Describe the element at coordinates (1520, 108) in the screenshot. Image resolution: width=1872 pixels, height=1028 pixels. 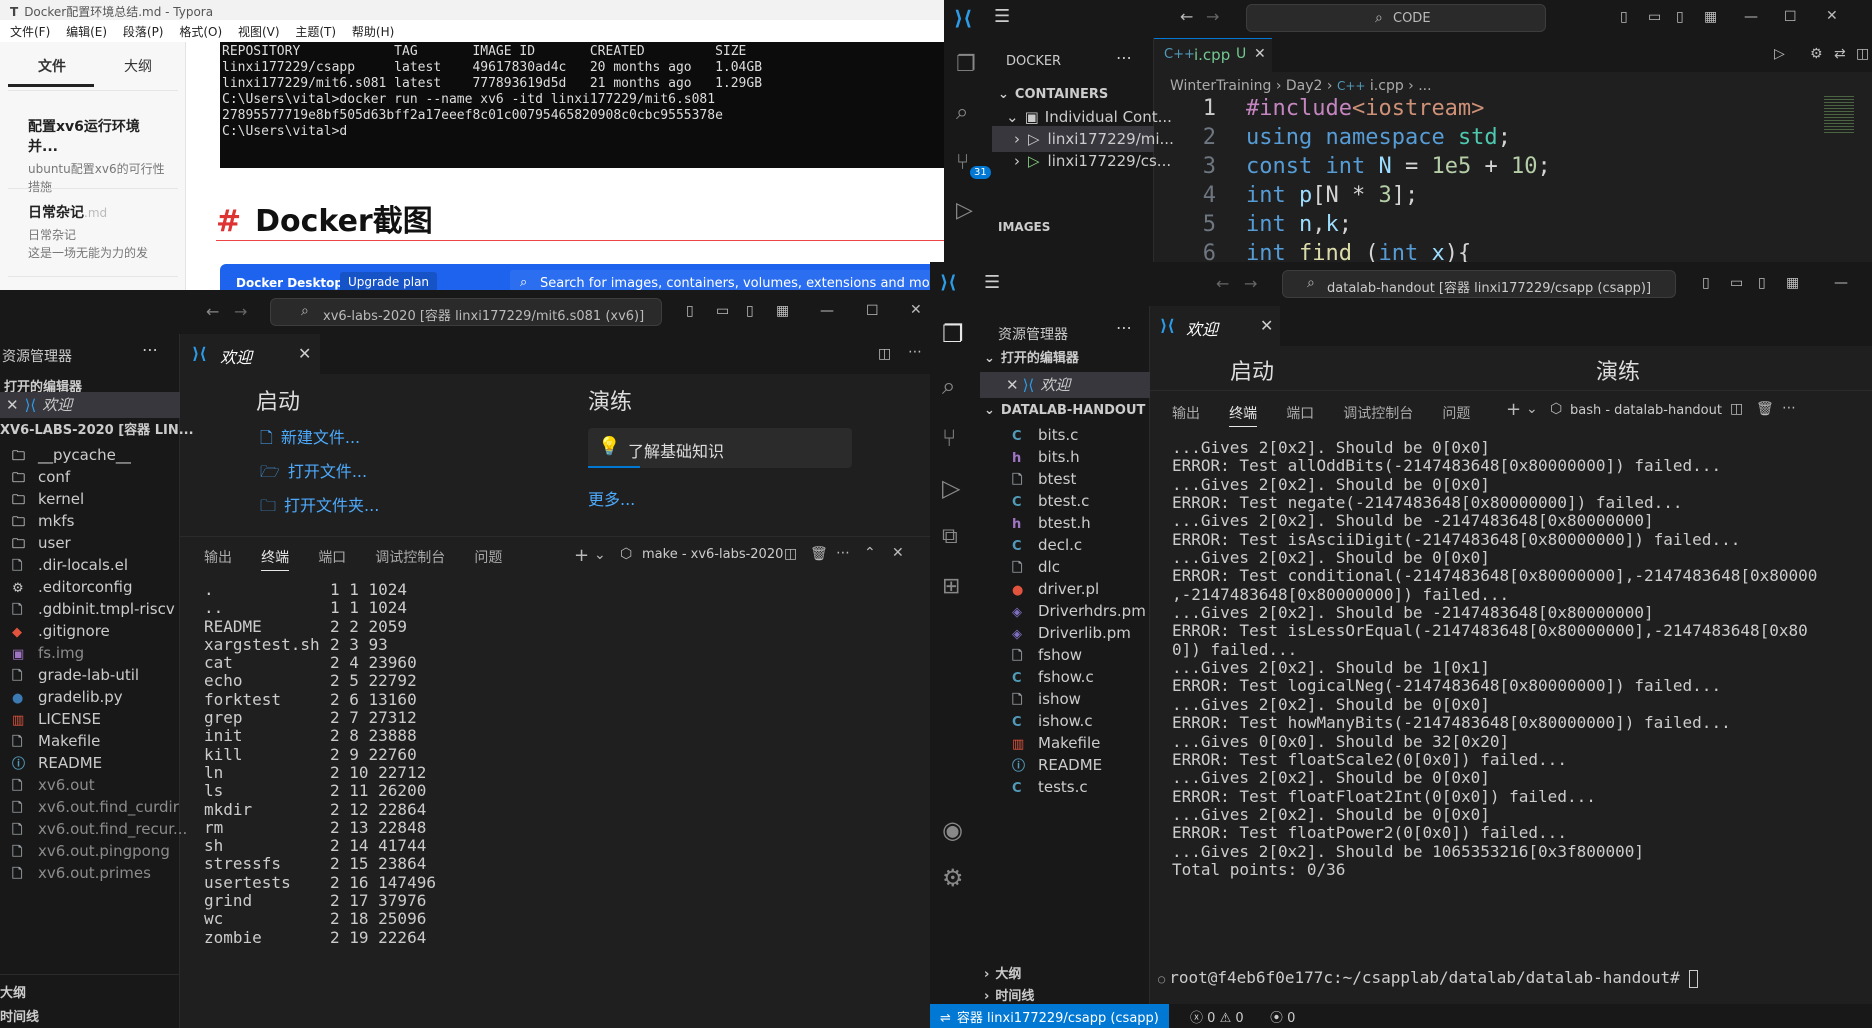
I see `code-line: 1 #include<iostream>` at that location.